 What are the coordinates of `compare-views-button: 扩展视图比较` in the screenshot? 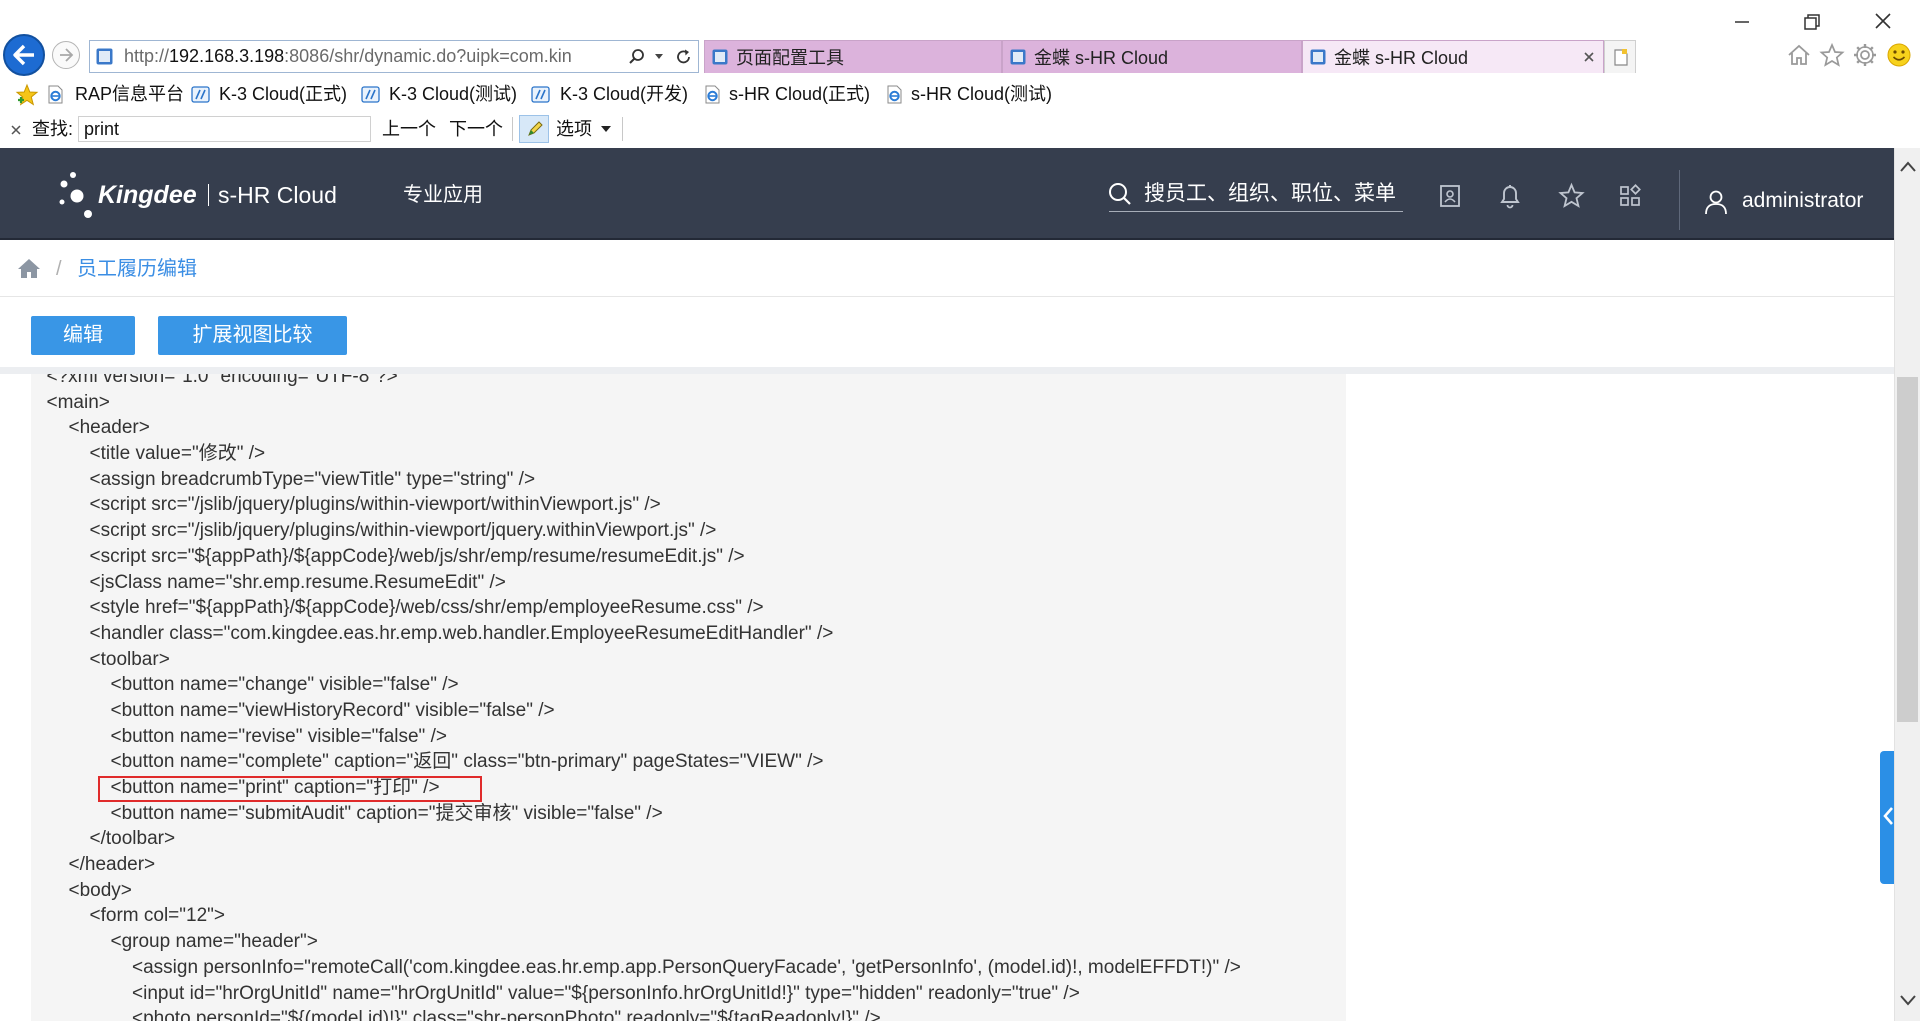 It's located at (252, 335).